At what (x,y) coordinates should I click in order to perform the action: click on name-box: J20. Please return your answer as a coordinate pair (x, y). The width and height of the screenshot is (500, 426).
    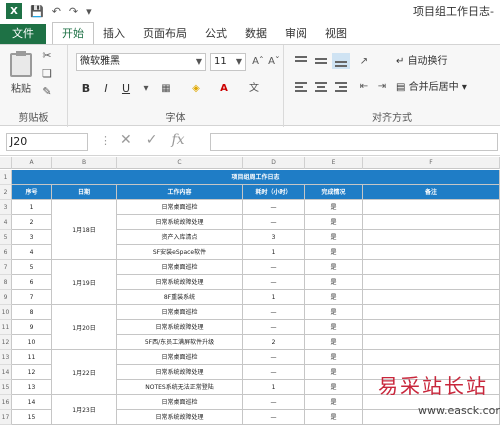
    Looking at the image, I should click on (47, 142).